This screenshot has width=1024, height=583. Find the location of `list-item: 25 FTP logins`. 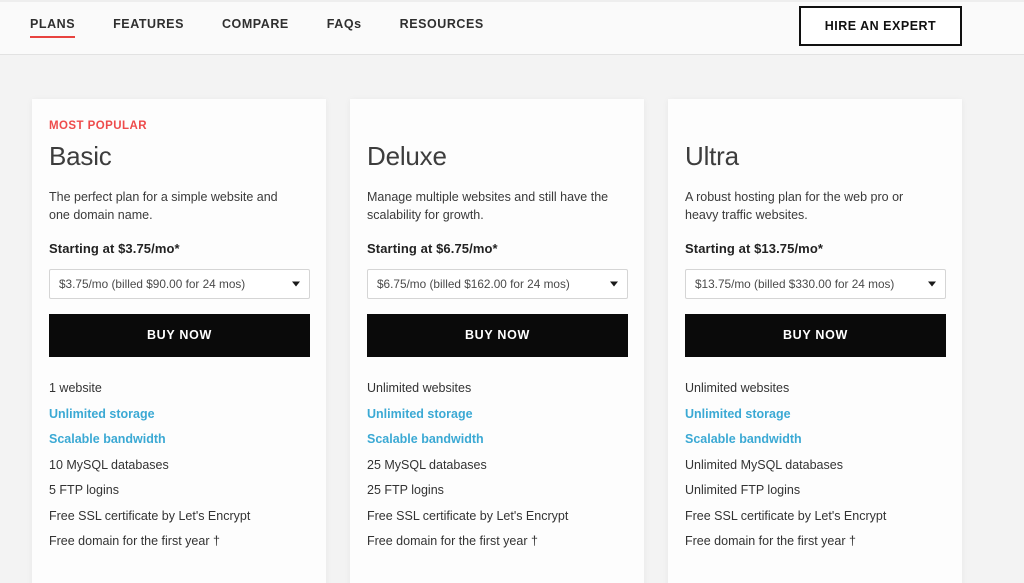

list-item: 25 FTP logins is located at coordinates (405, 490).